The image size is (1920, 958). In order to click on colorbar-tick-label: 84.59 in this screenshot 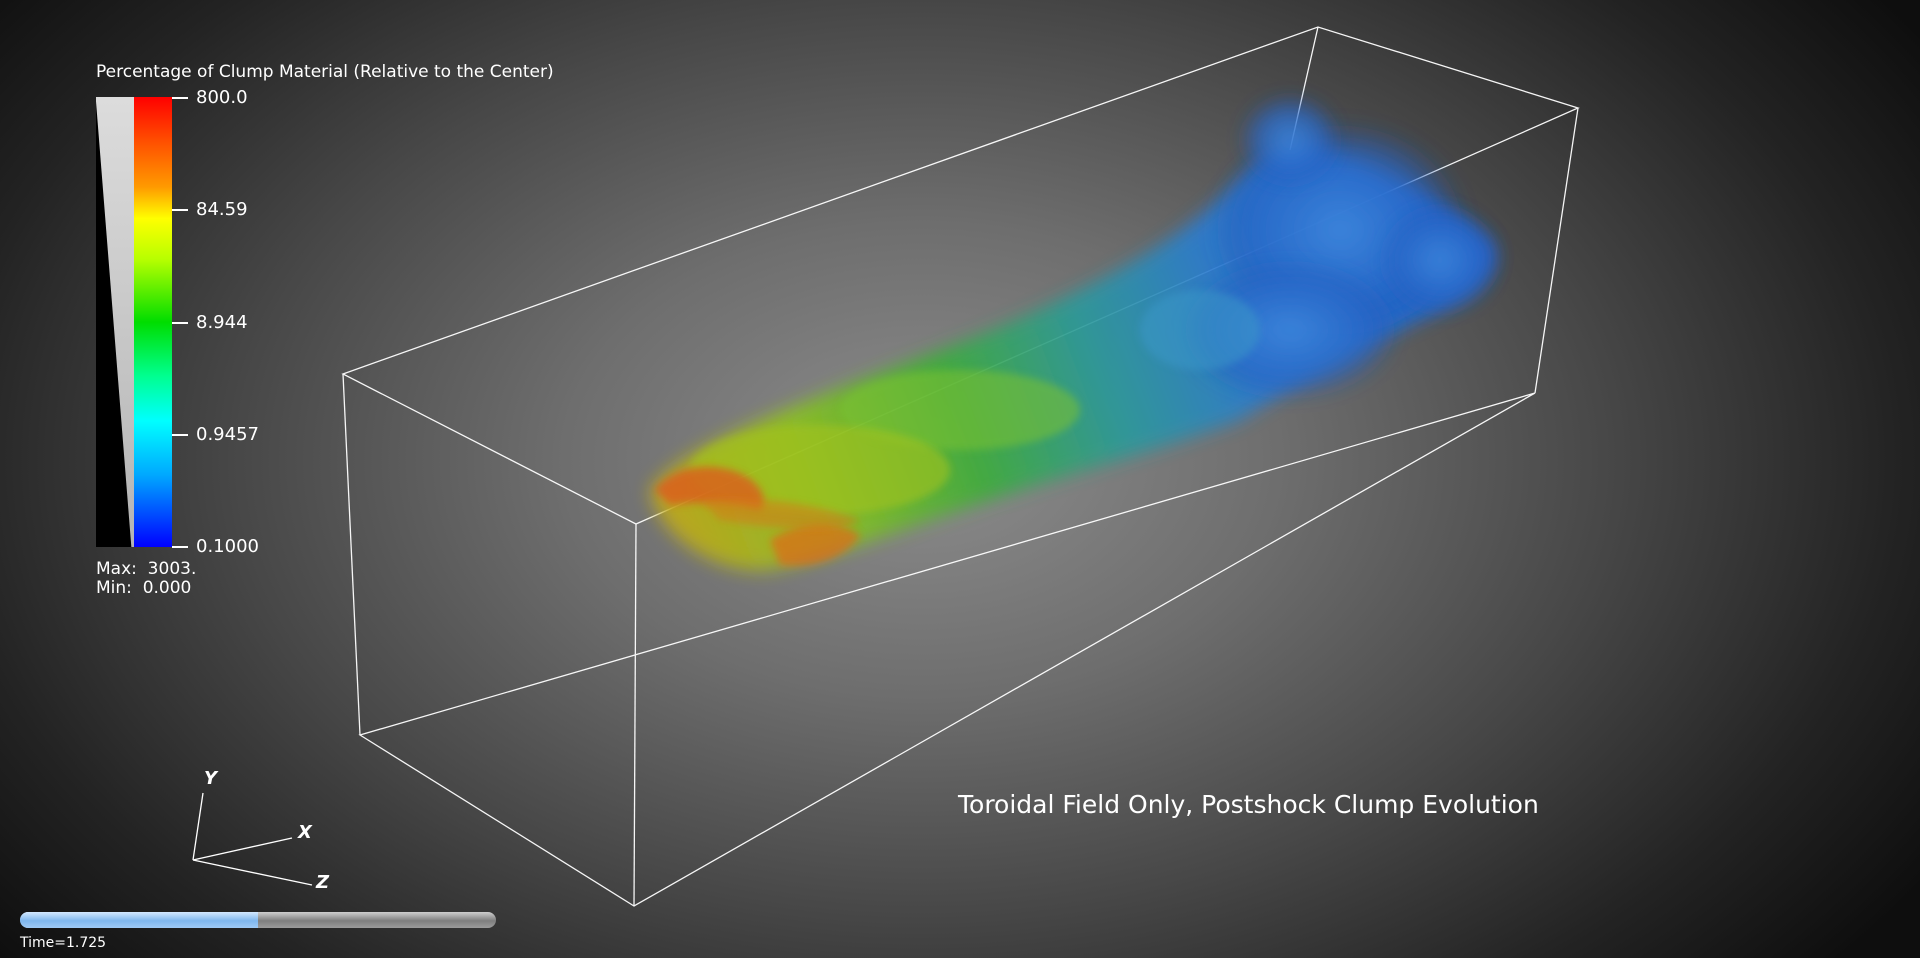, I will do `click(222, 209)`.